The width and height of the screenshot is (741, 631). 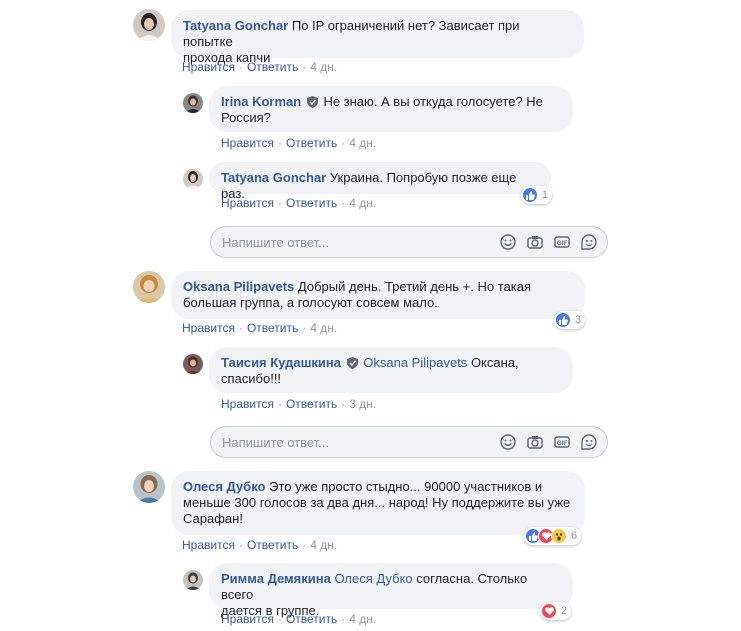 What do you see at coordinates (574, 536) in the screenshot?
I see `reaction-count: 6` at bounding box center [574, 536].